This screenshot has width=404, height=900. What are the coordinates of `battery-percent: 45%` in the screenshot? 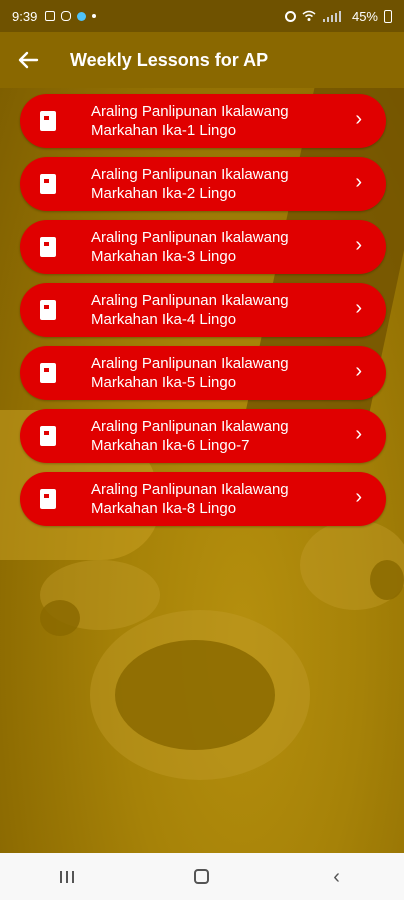 It's located at (364, 16).